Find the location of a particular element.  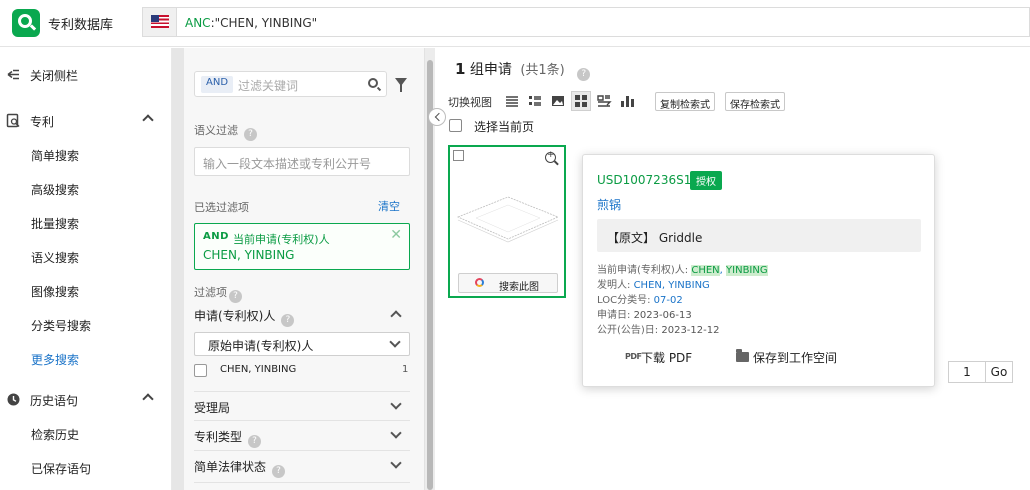

semantic-filter-input: 输入一段文本描述或专利公开号 is located at coordinates (302, 161).